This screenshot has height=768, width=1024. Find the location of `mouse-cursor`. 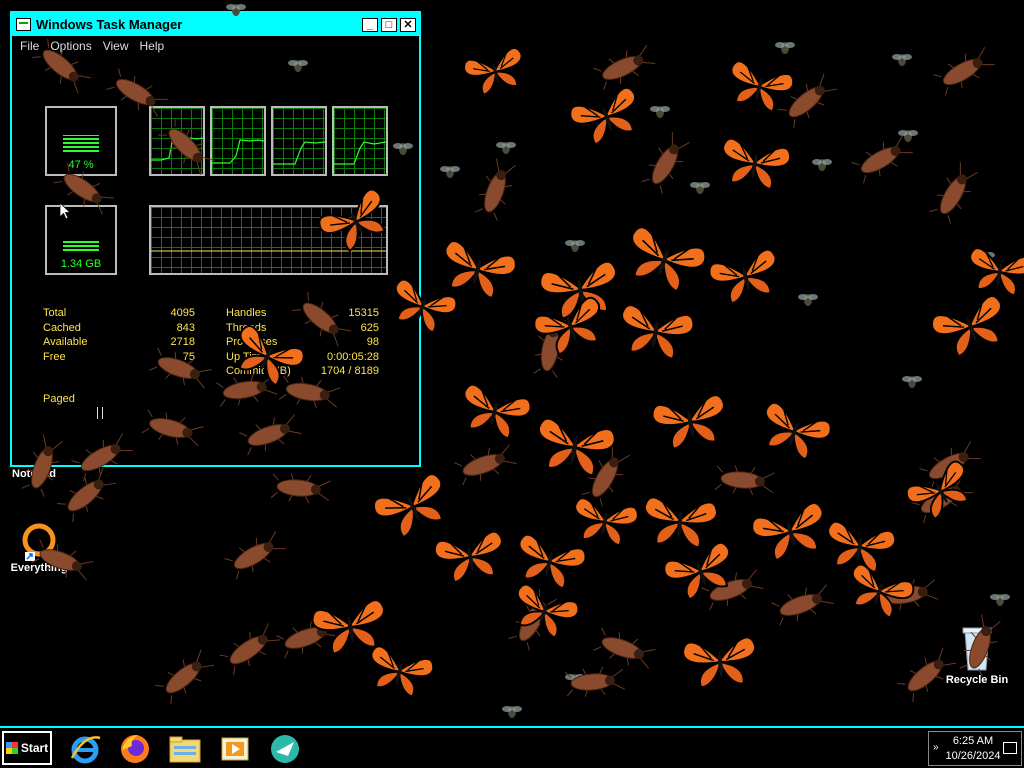

mouse-cursor is located at coordinates (66, 211).